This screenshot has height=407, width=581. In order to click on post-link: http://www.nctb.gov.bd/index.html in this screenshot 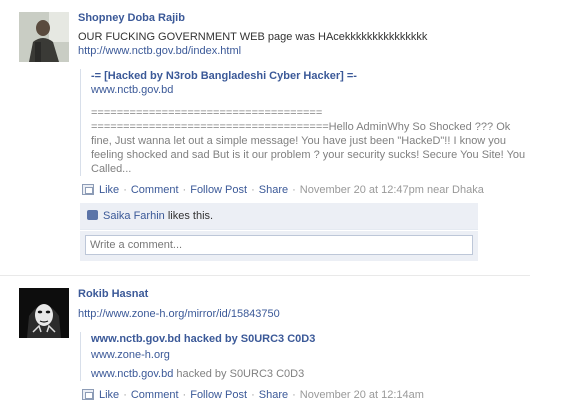, I will do `click(304, 51)`.